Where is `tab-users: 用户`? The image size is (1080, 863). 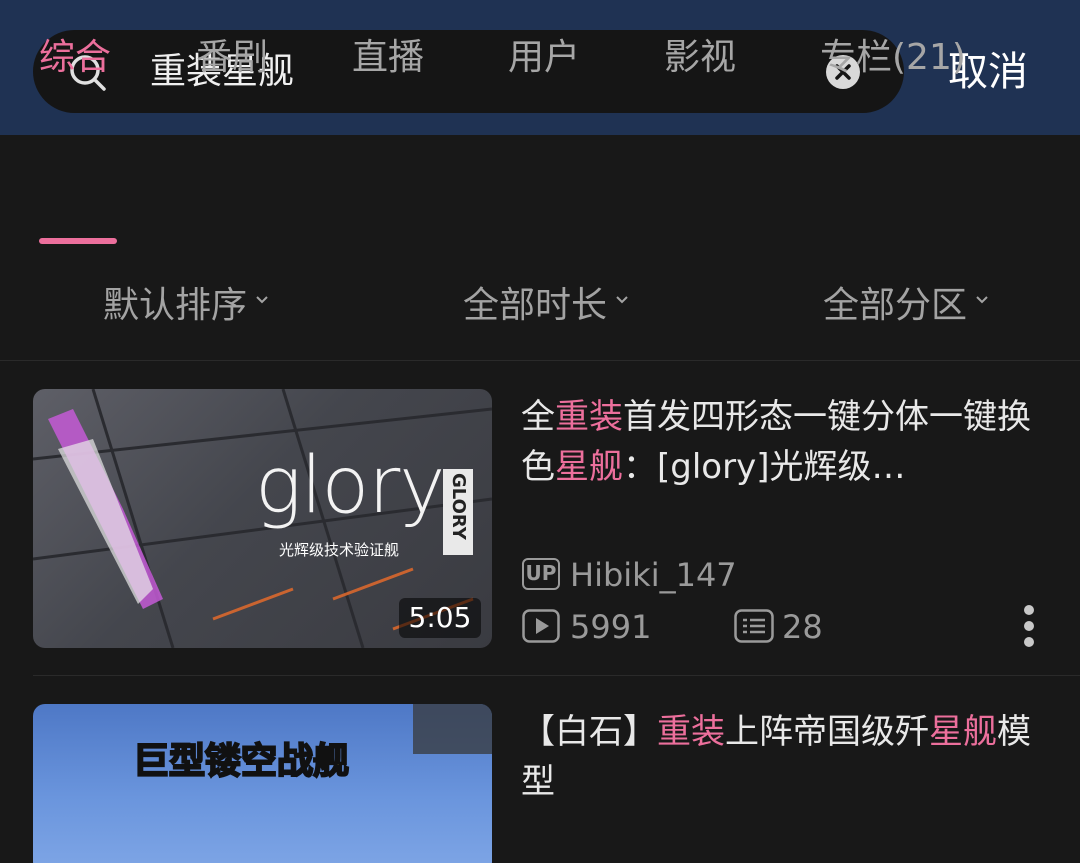
tab-users: 用户 is located at coordinates (544, 58).